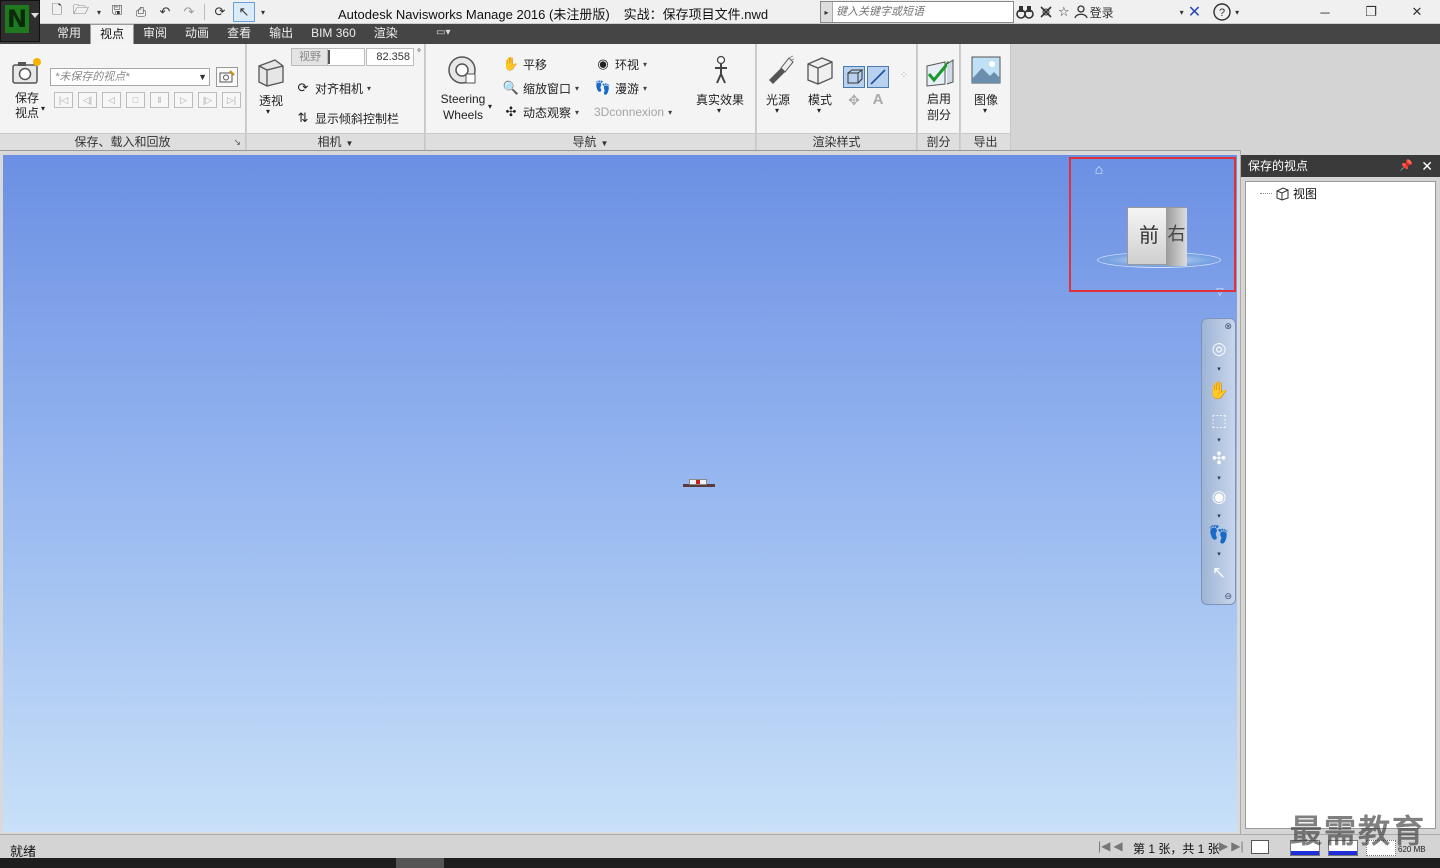  I want to click on manage-viewpoints-icon, so click(227, 77).